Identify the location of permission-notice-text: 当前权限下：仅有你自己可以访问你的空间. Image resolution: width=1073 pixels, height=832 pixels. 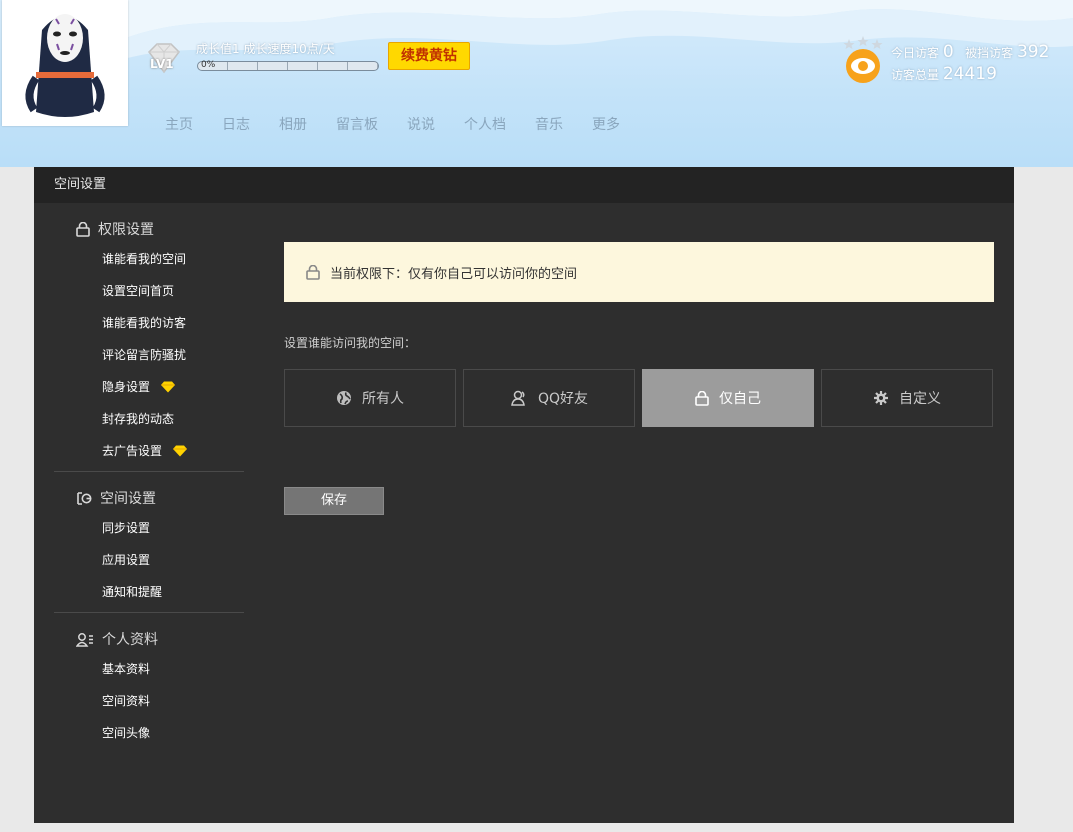
(454, 274).